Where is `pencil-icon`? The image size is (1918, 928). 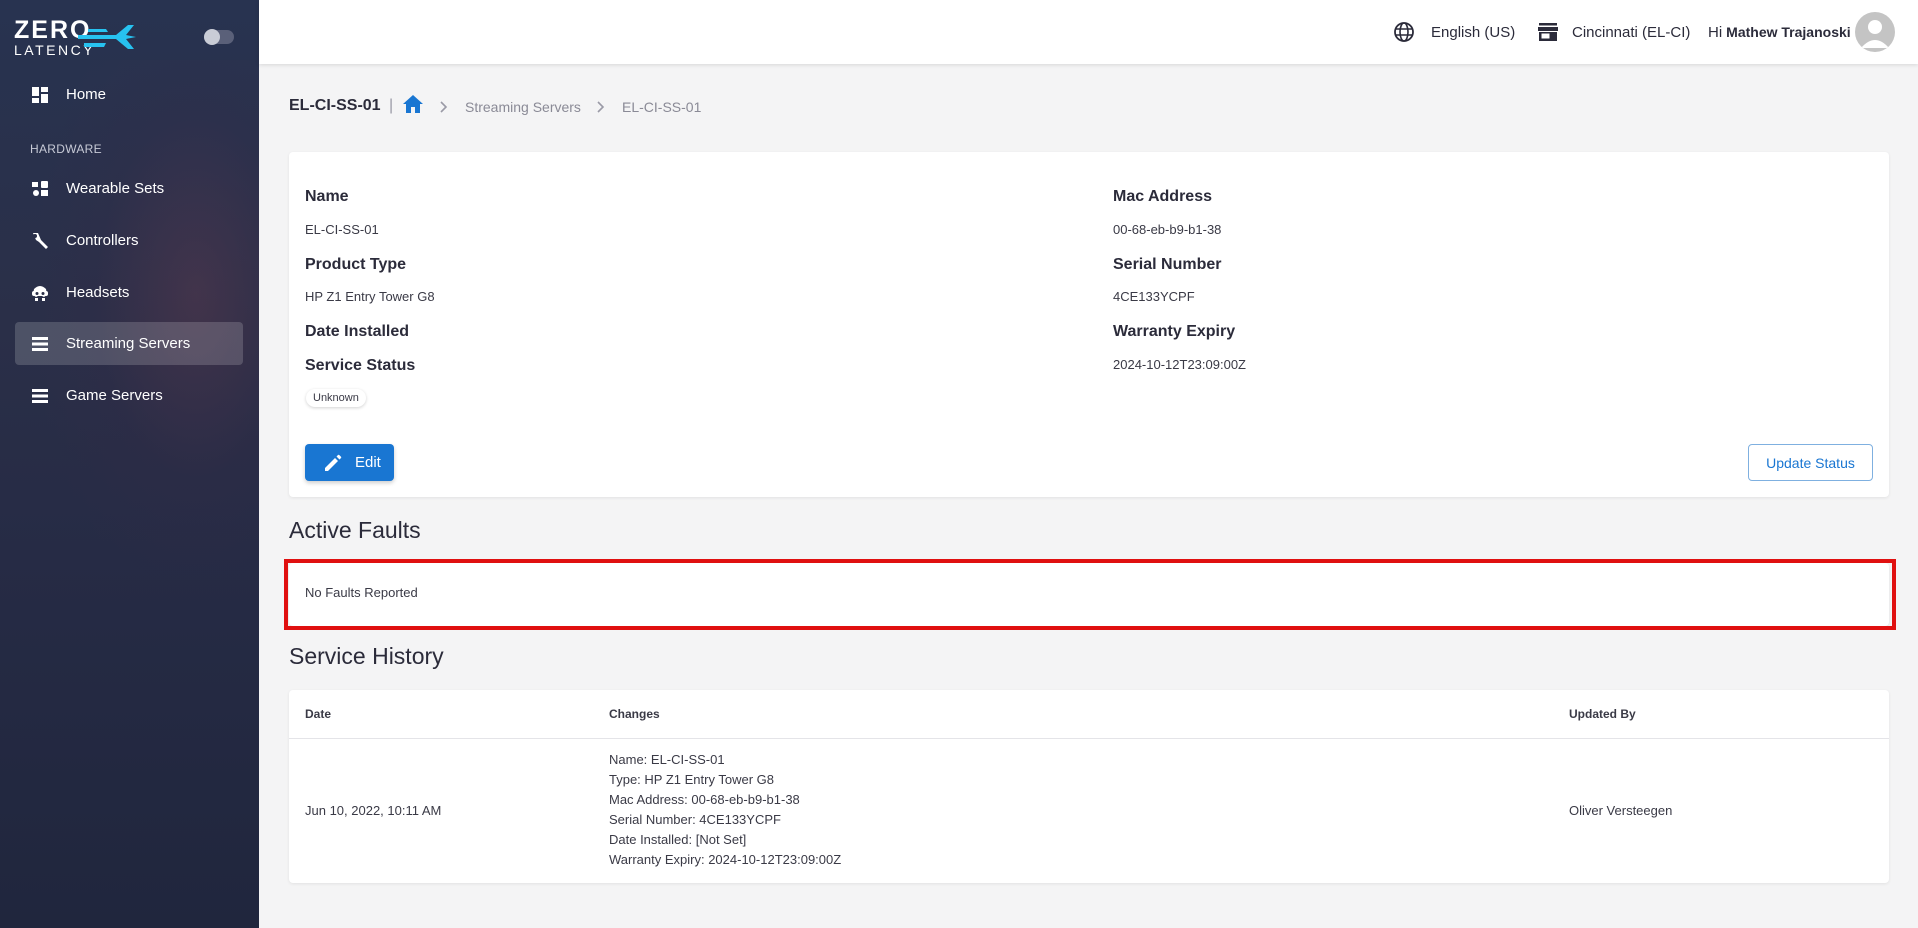
pencil-icon is located at coordinates (333, 462).